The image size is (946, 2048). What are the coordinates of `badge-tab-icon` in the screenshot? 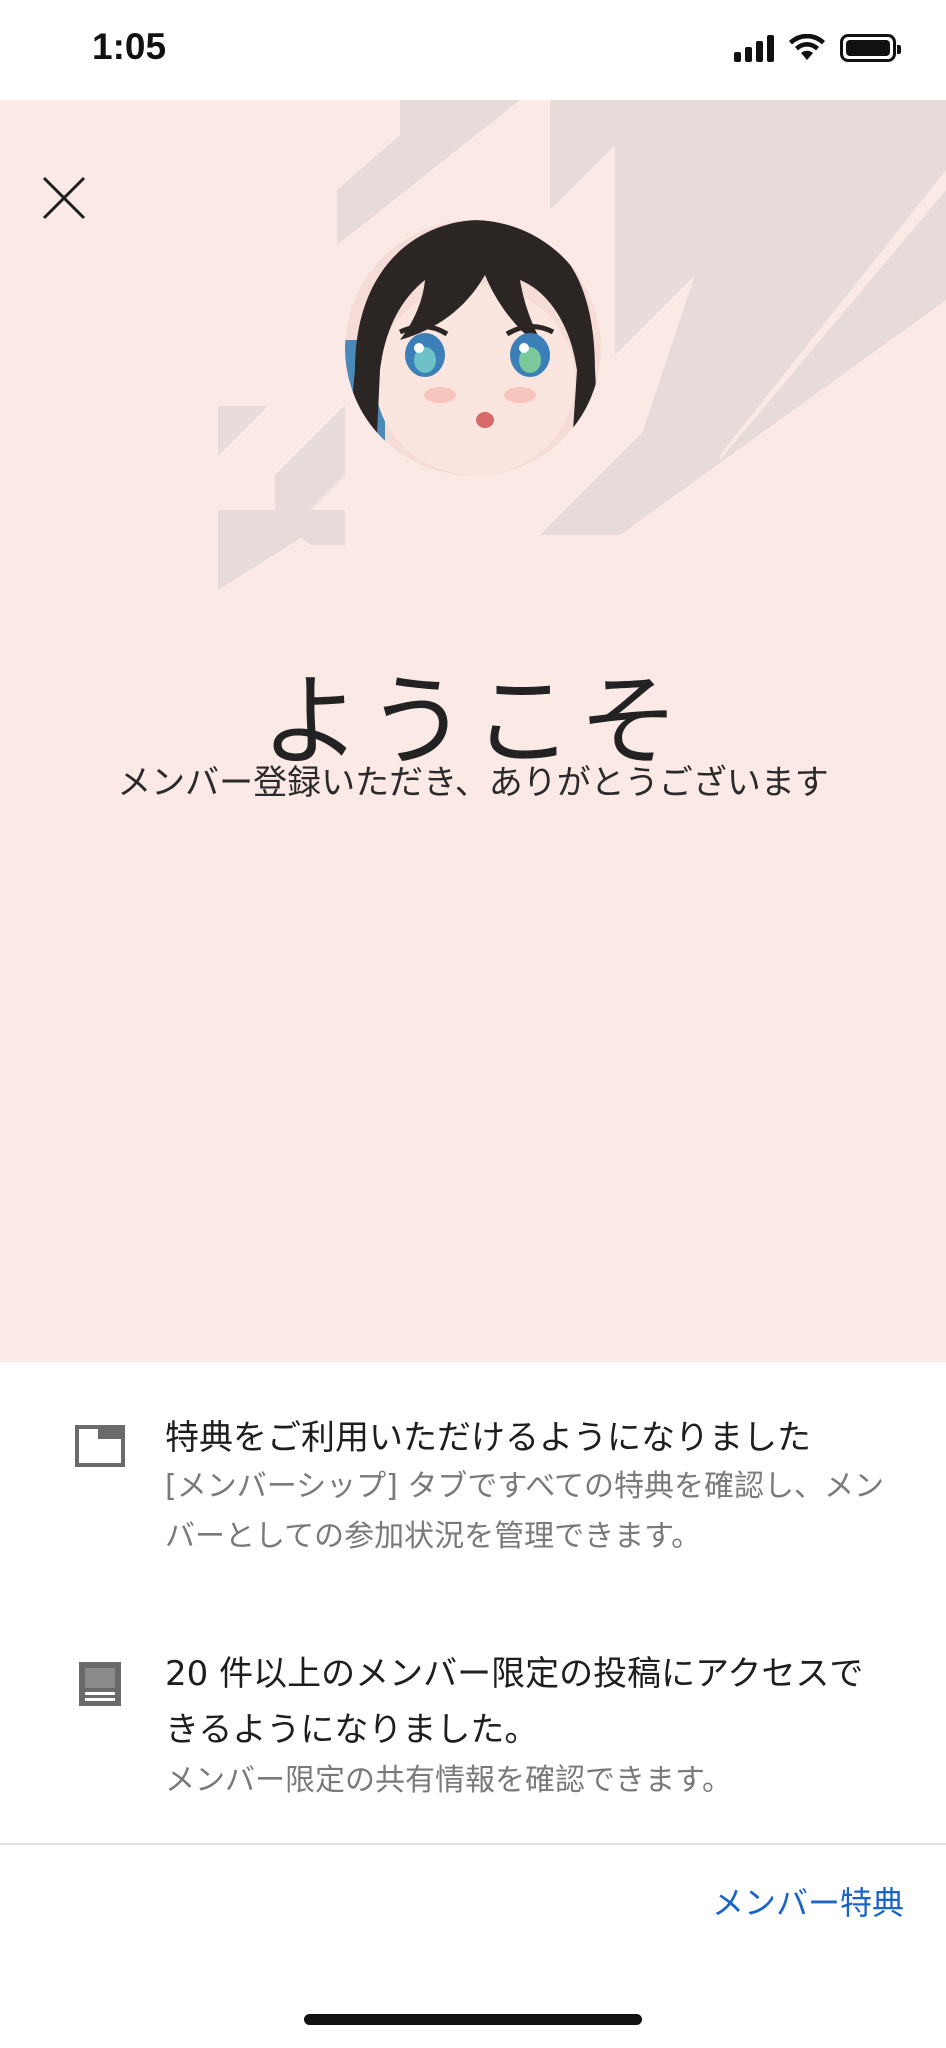 It's located at (100, 1446).